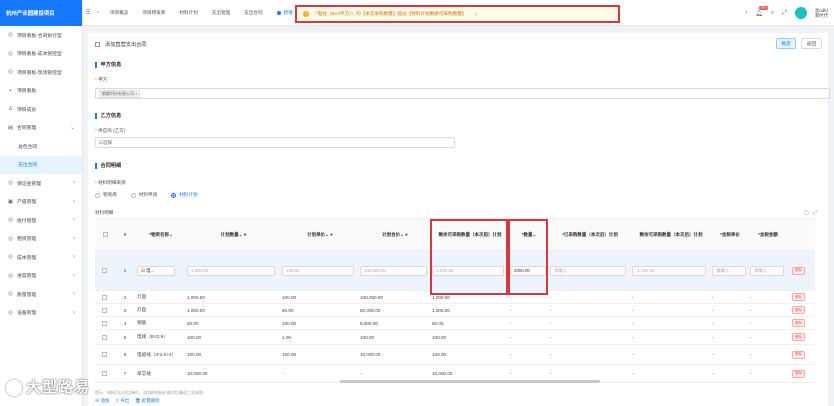 The image size is (834, 406). Describe the element at coordinates (104, 234) in the screenshot. I see `header-select-all` at that location.